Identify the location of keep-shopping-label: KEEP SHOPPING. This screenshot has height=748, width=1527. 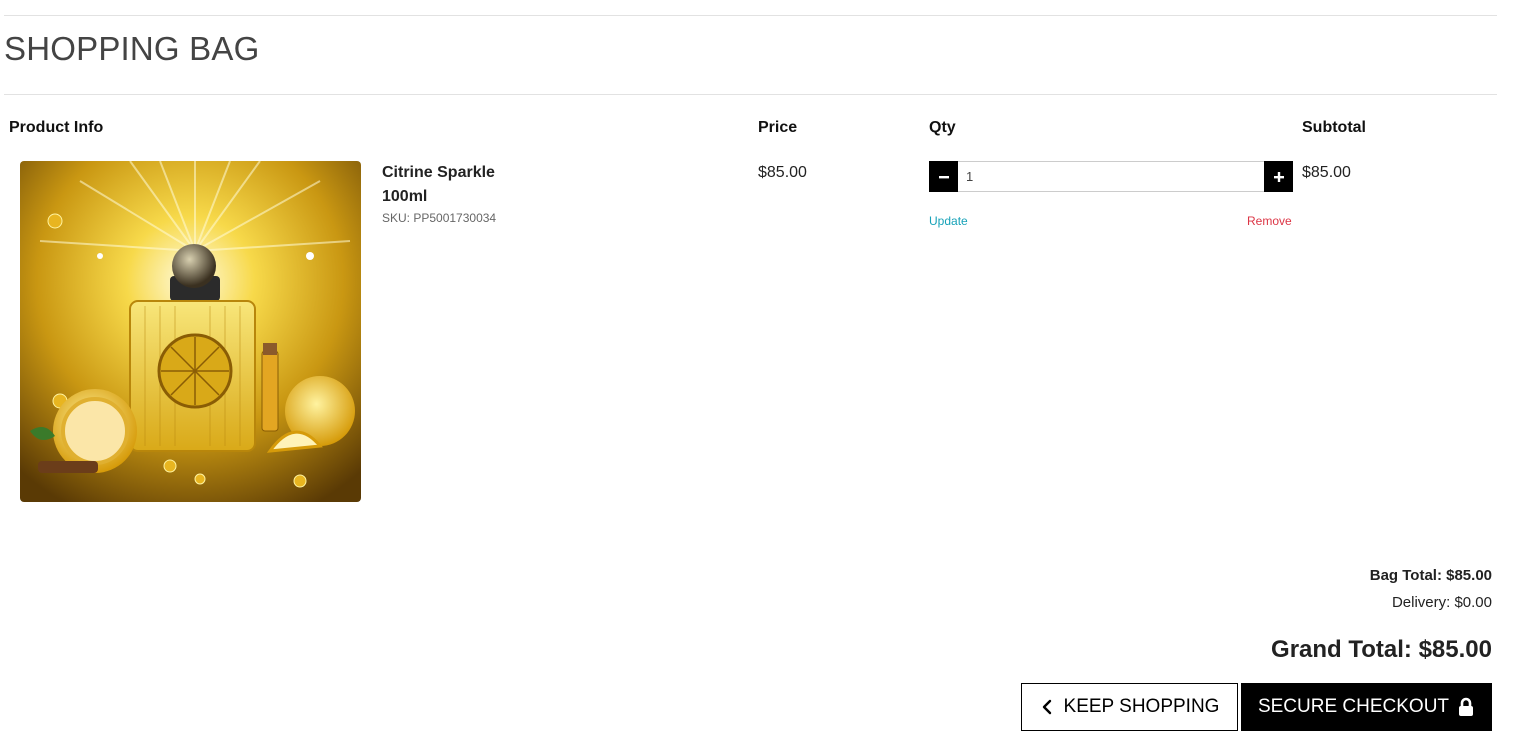
(1141, 706).